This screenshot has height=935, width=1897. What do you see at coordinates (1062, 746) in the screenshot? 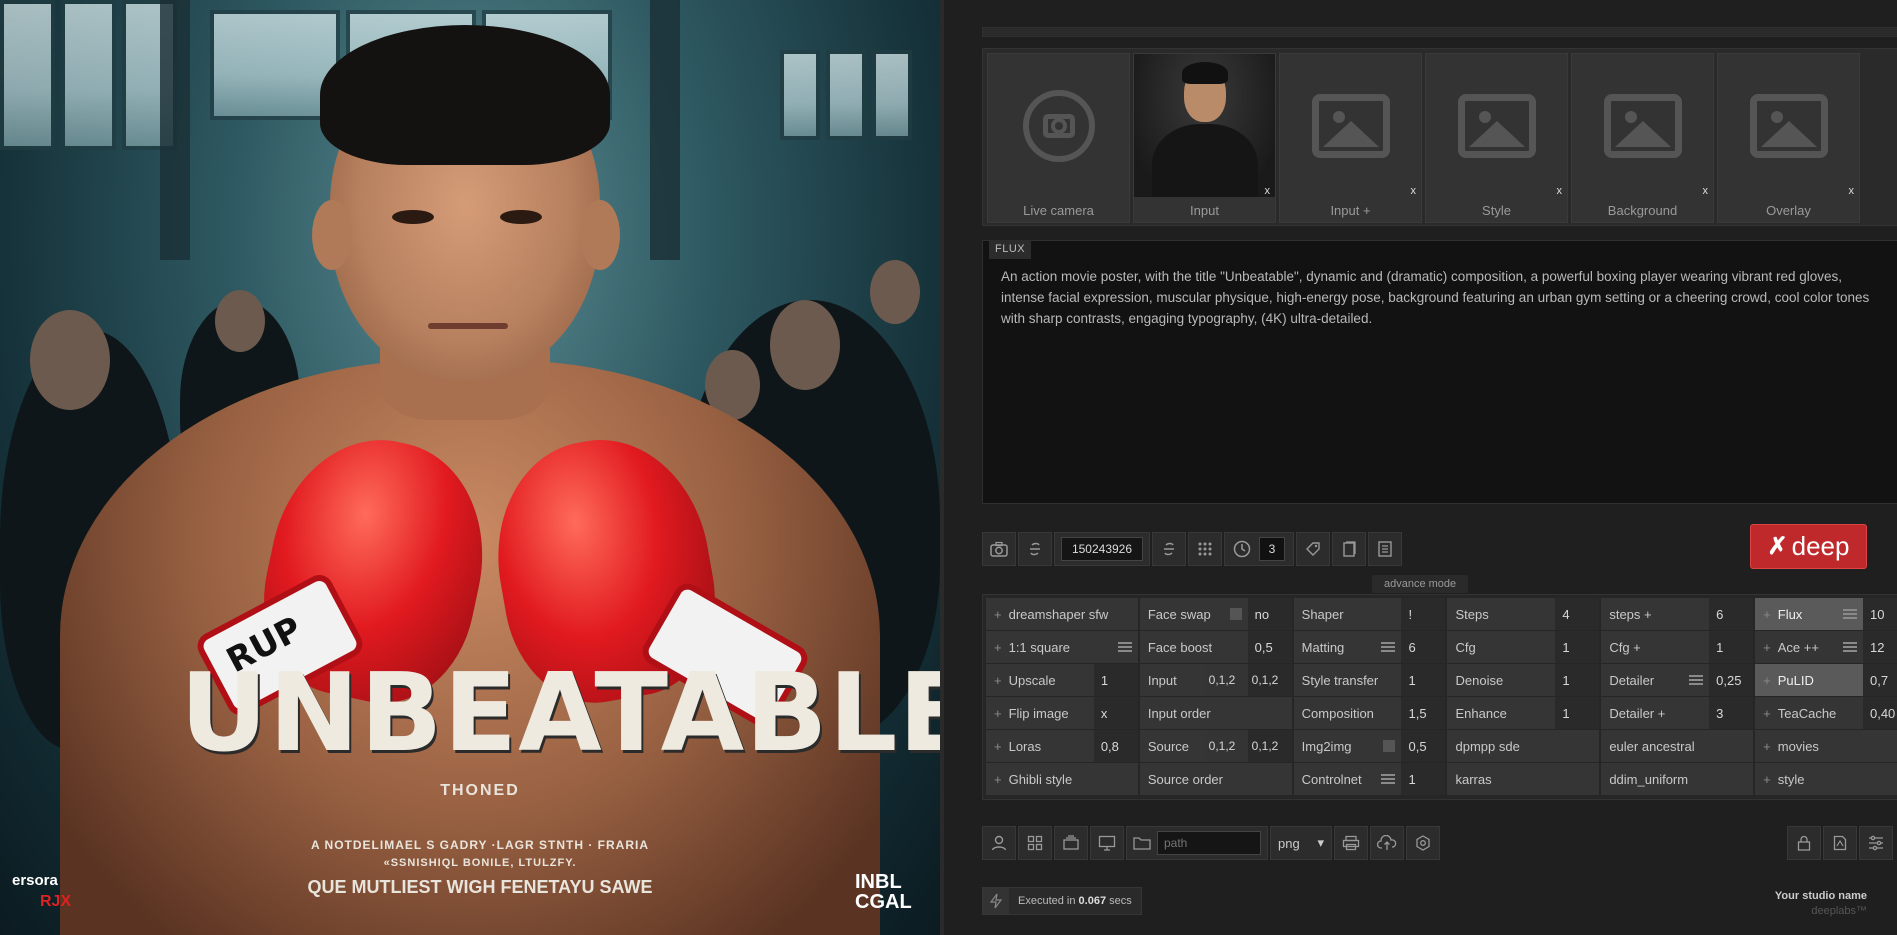
I see `param-loras: Loras0,8` at bounding box center [1062, 746].